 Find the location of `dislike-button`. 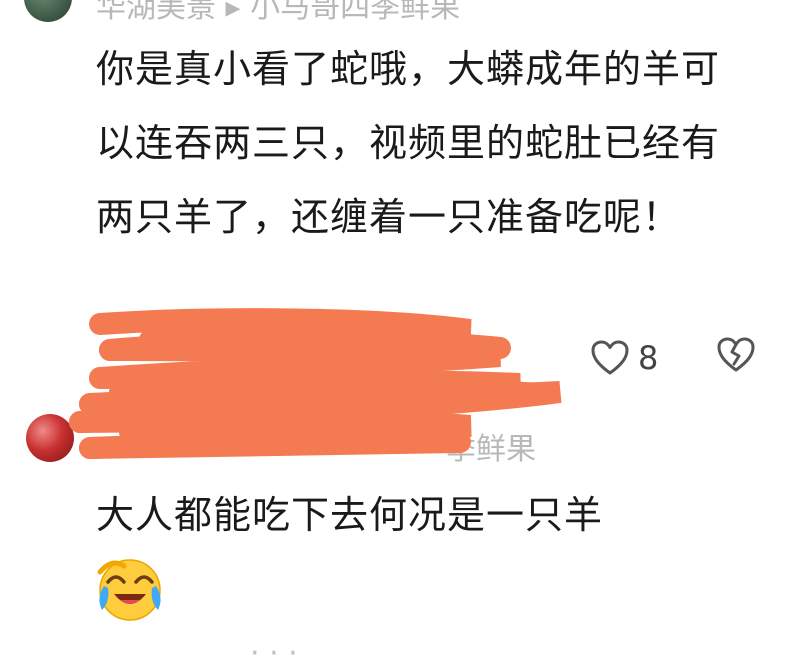

dislike-button is located at coordinates (736, 355).